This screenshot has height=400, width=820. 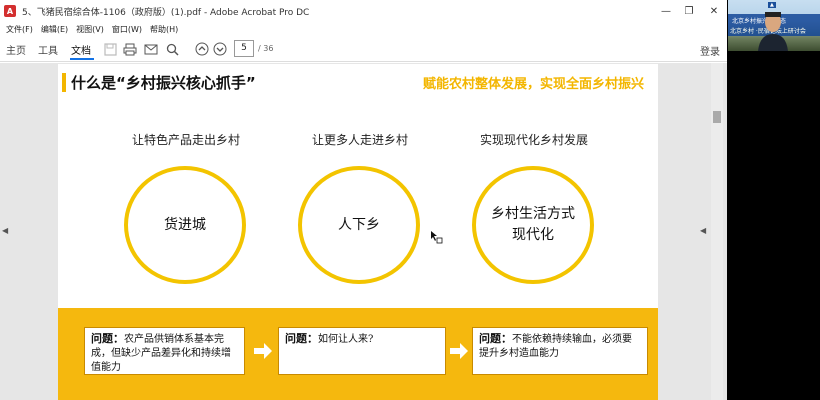 I want to click on email-icon, so click(x=151, y=49).